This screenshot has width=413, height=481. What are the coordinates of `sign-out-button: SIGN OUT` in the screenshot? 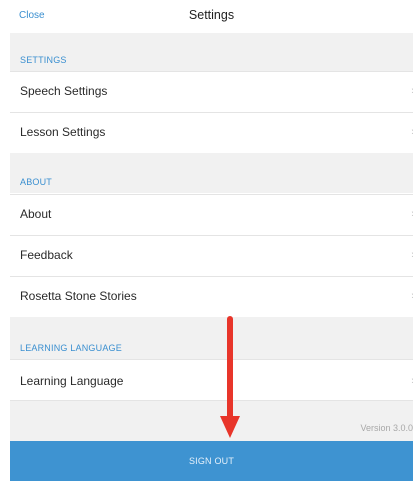 It's located at (211, 461).